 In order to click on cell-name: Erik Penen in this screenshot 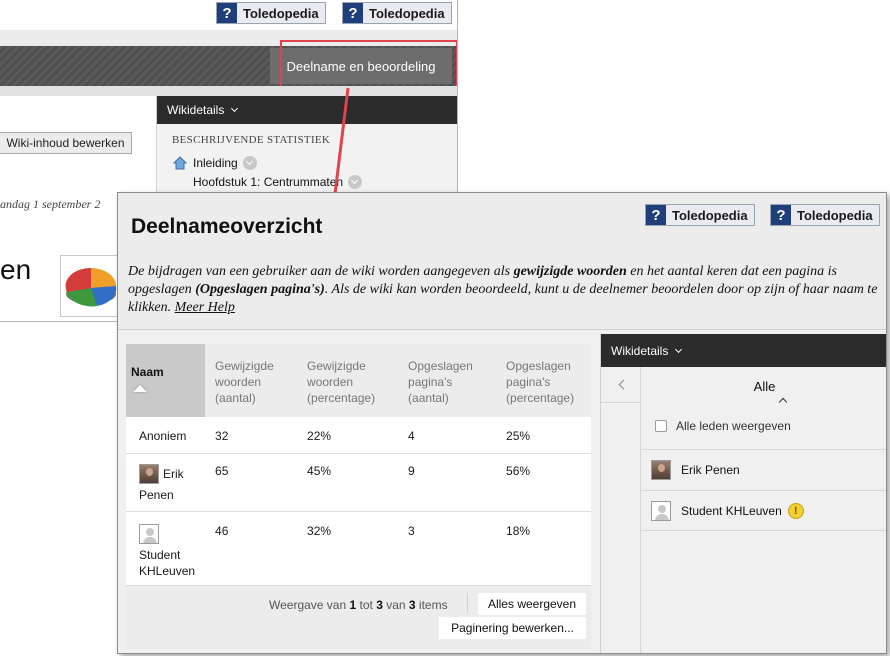, I will do `click(166, 482)`.